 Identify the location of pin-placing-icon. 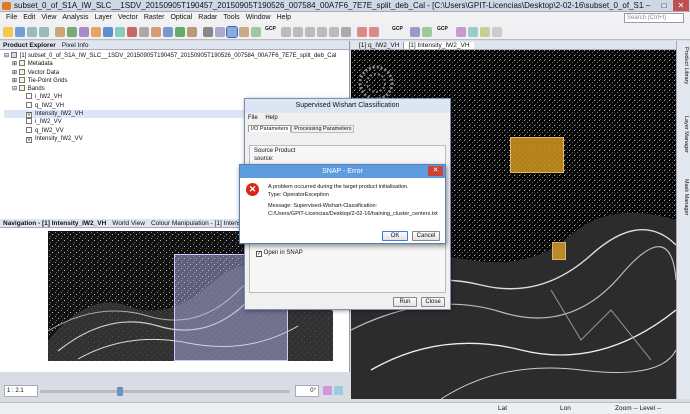
(256, 32).